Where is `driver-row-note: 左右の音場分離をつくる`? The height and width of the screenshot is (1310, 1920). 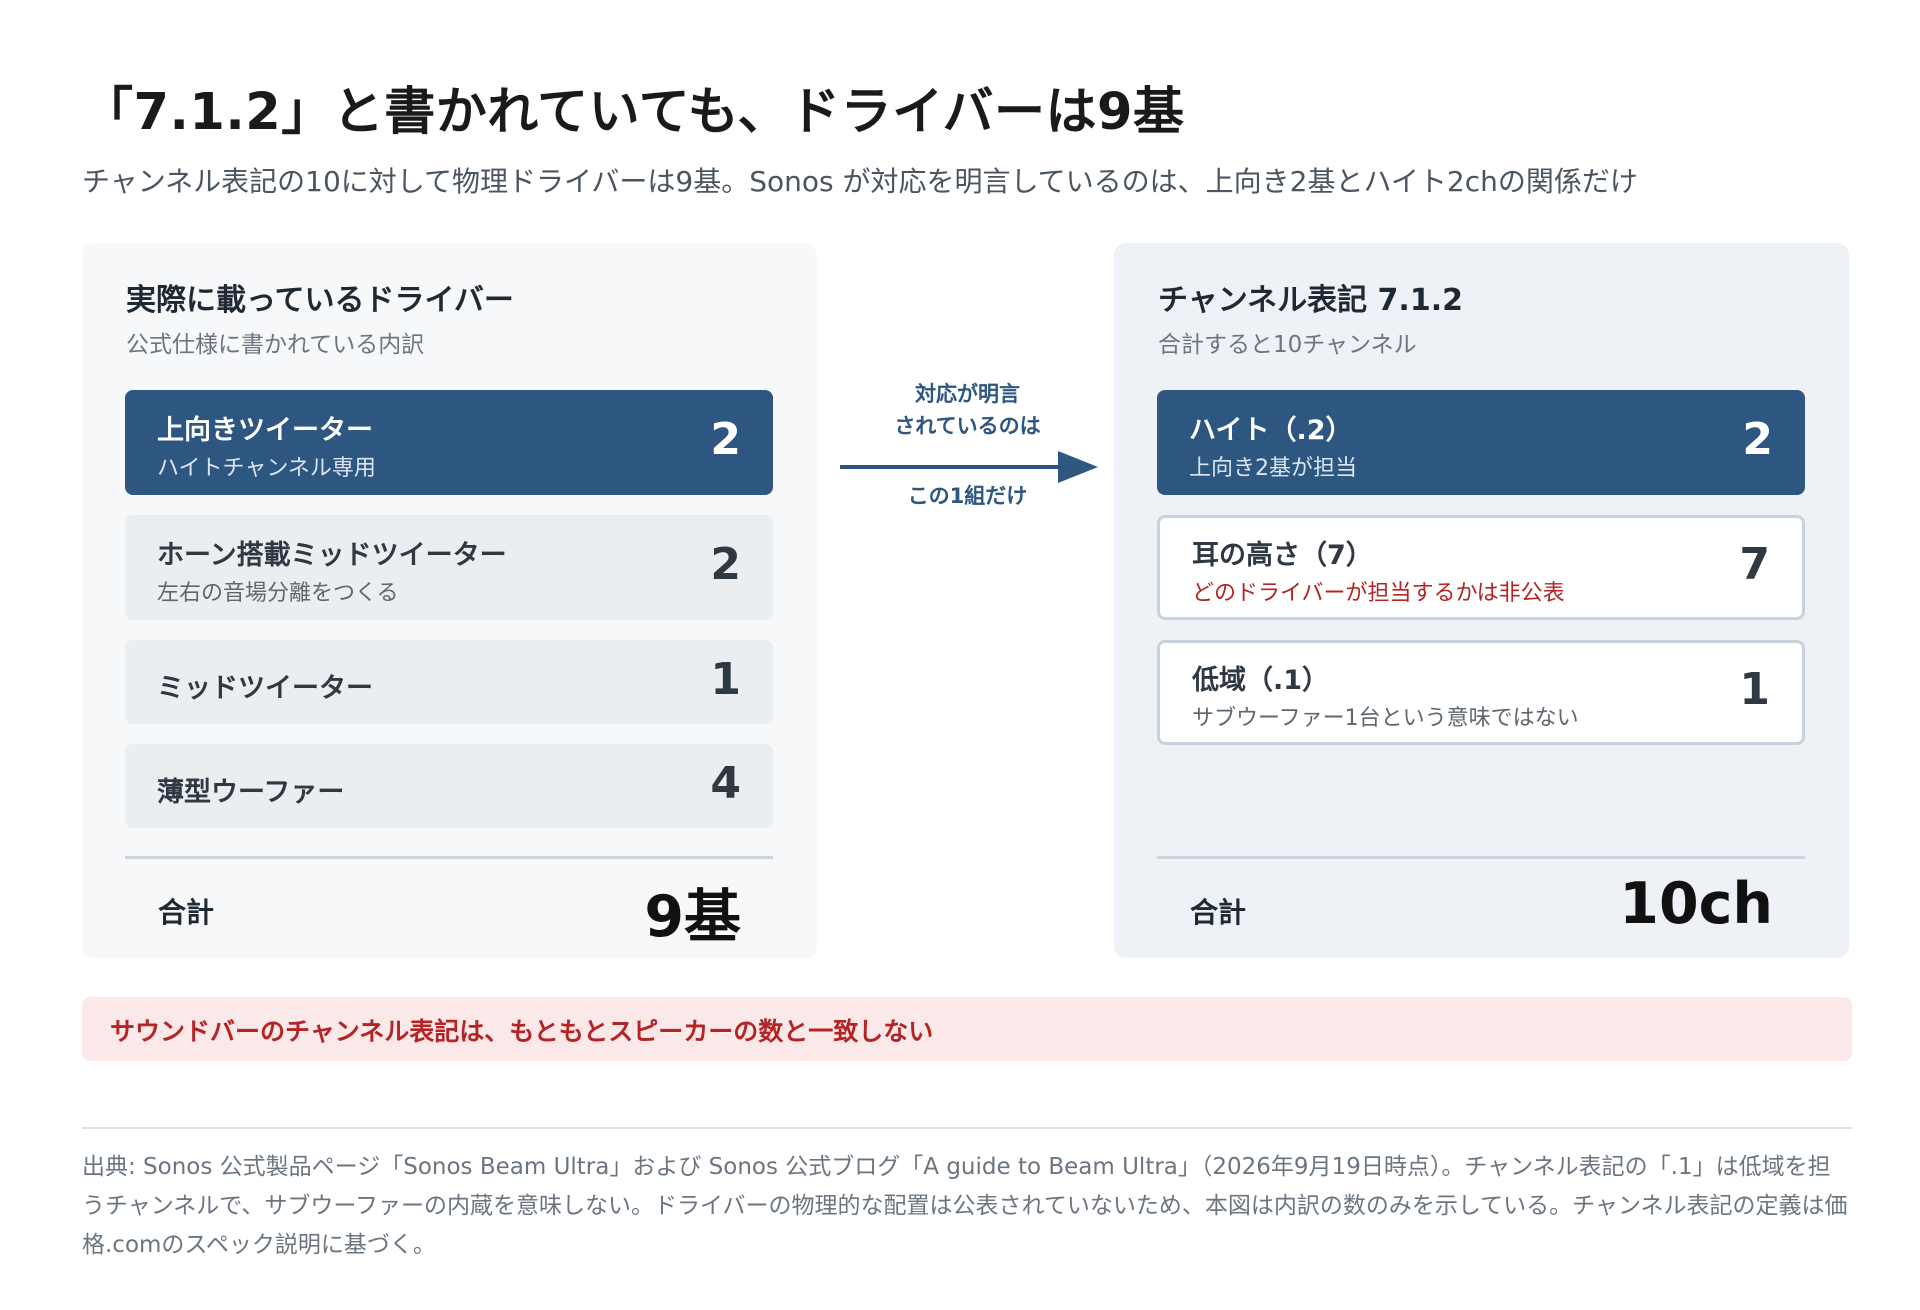 driver-row-note: 左右の音場分離をつくる is located at coordinates (278, 593).